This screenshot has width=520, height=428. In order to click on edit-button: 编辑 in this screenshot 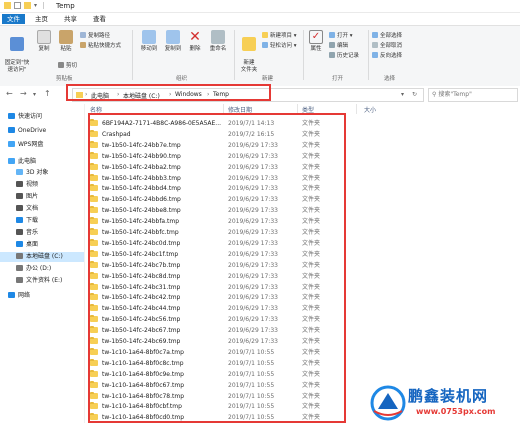, I will do `click(338, 46)`.